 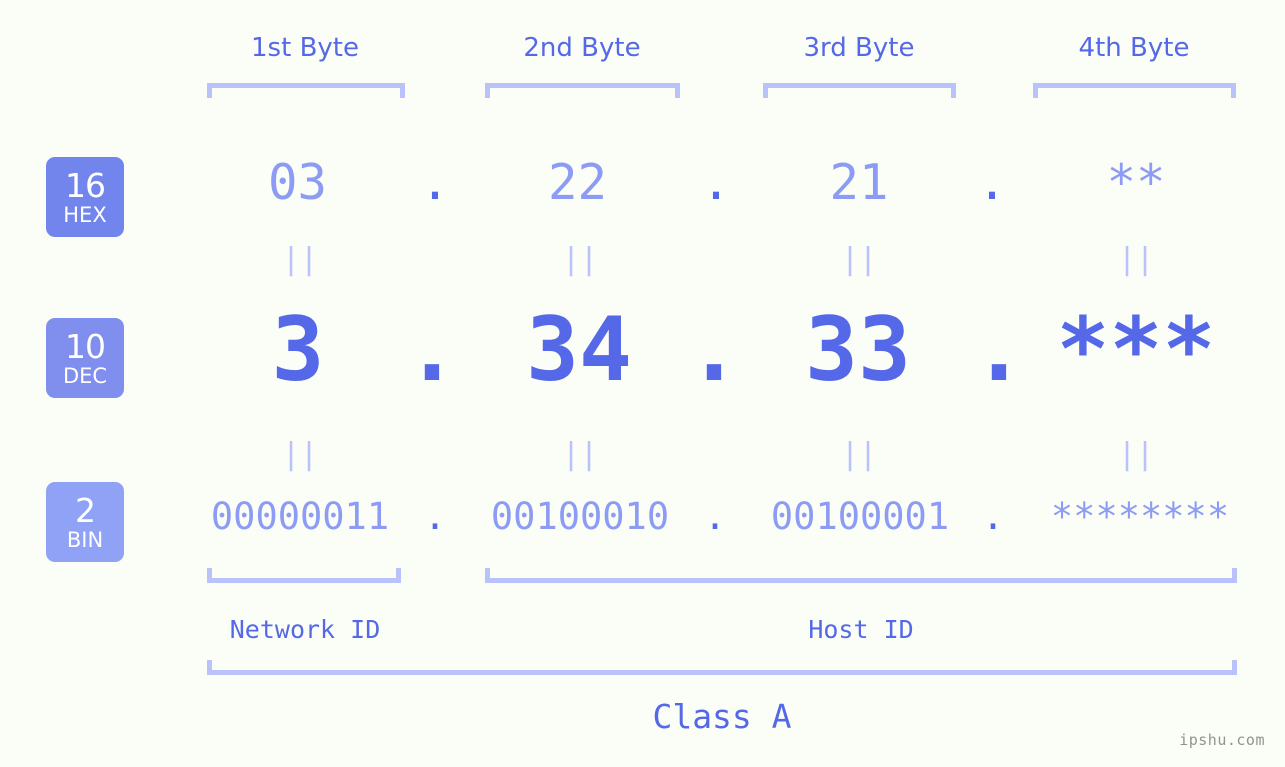 I want to click on base-badge-hex-number: 16, so click(x=85, y=185).